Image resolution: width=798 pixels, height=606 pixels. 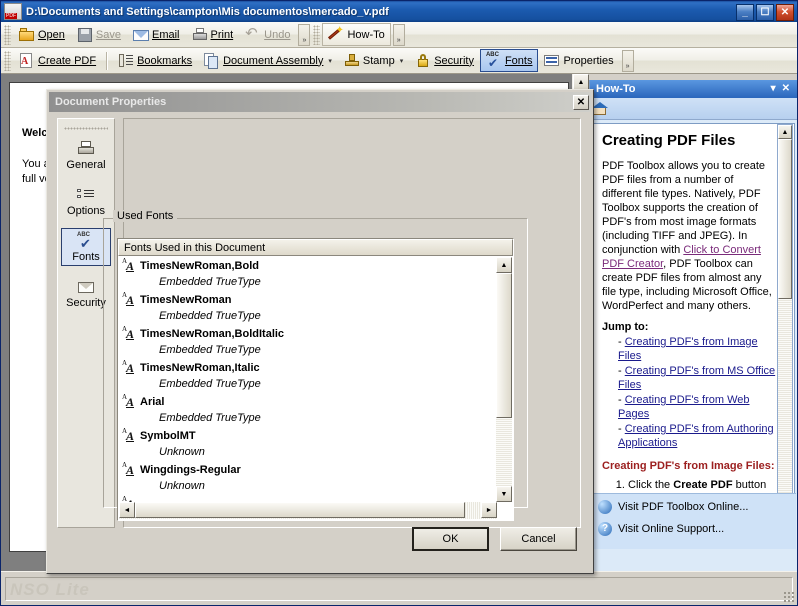 What do you see at coordinates (86, 242) in the screenshot?
I see `fonts-check-icon-nav` at bounding box center [86, 242].